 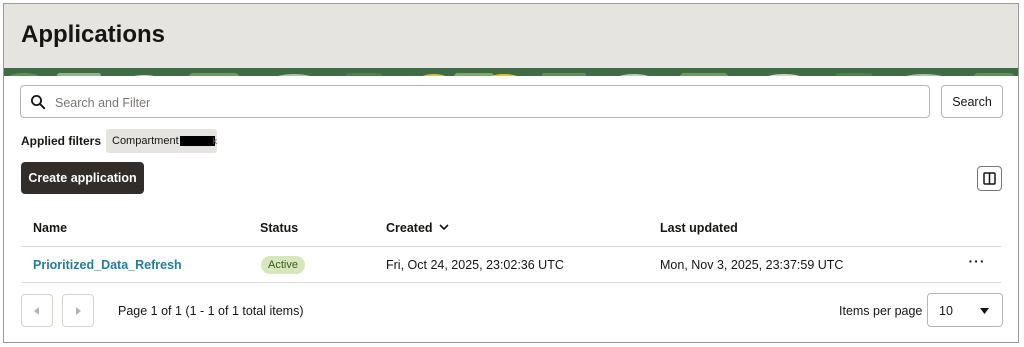 I want to click on caret-left-icon, so click(x=36, y=310).